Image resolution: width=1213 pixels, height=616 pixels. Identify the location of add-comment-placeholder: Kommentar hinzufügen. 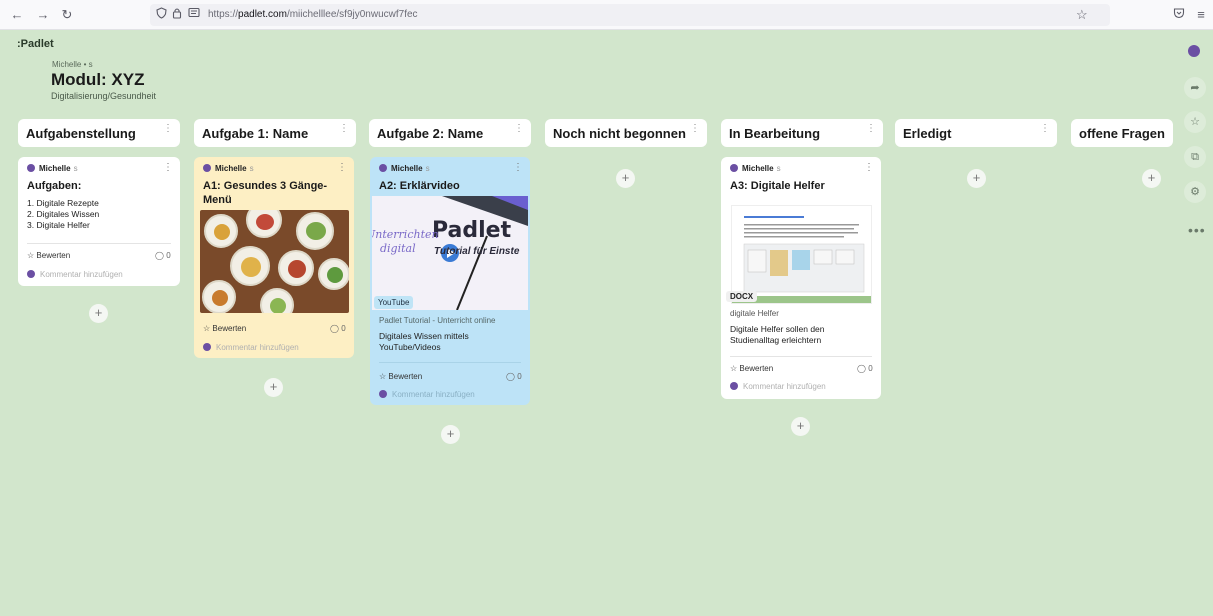
(81, 274).